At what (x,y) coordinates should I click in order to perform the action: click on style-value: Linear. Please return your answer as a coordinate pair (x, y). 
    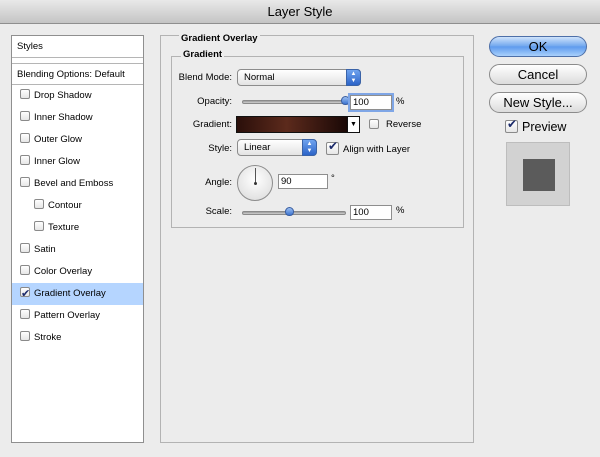
    Looking at the image, I should click on (257, 147).